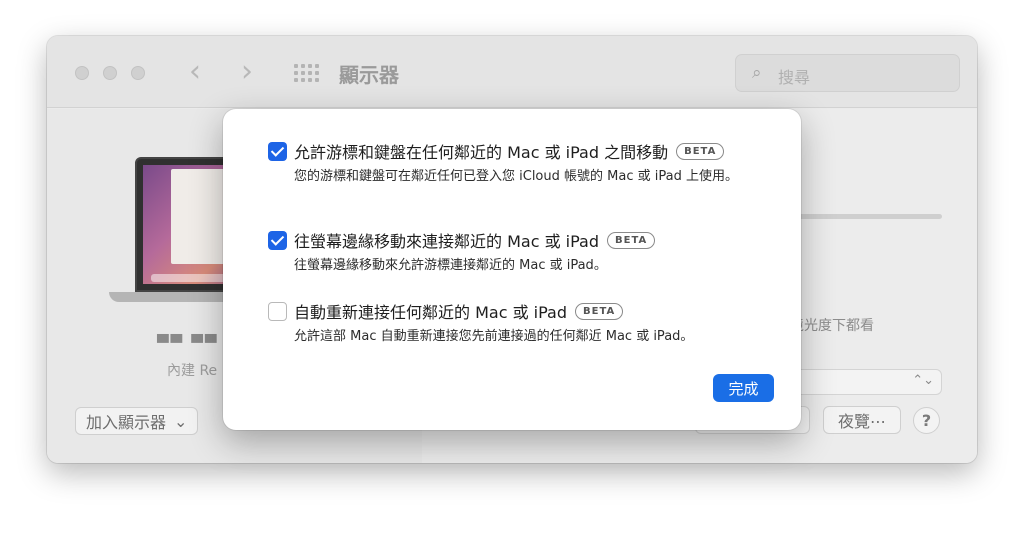 The image size is (1024, 533). What do you see at coordinates (923, 380) in the screenshot?
I see `updown-chevron-icon: ⌃⌄` at bounding box center [923, 380].